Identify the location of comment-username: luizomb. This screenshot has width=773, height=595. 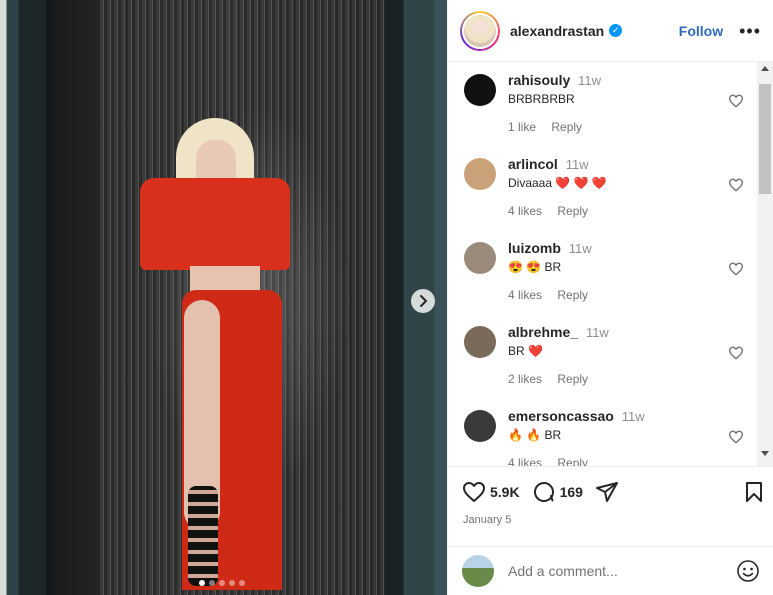
(534, 248).